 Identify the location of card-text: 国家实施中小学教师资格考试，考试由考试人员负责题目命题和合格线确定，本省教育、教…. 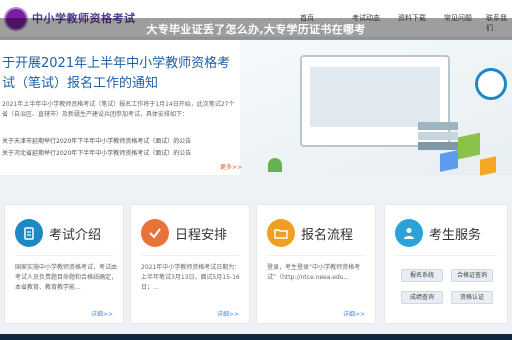
(66, 277).